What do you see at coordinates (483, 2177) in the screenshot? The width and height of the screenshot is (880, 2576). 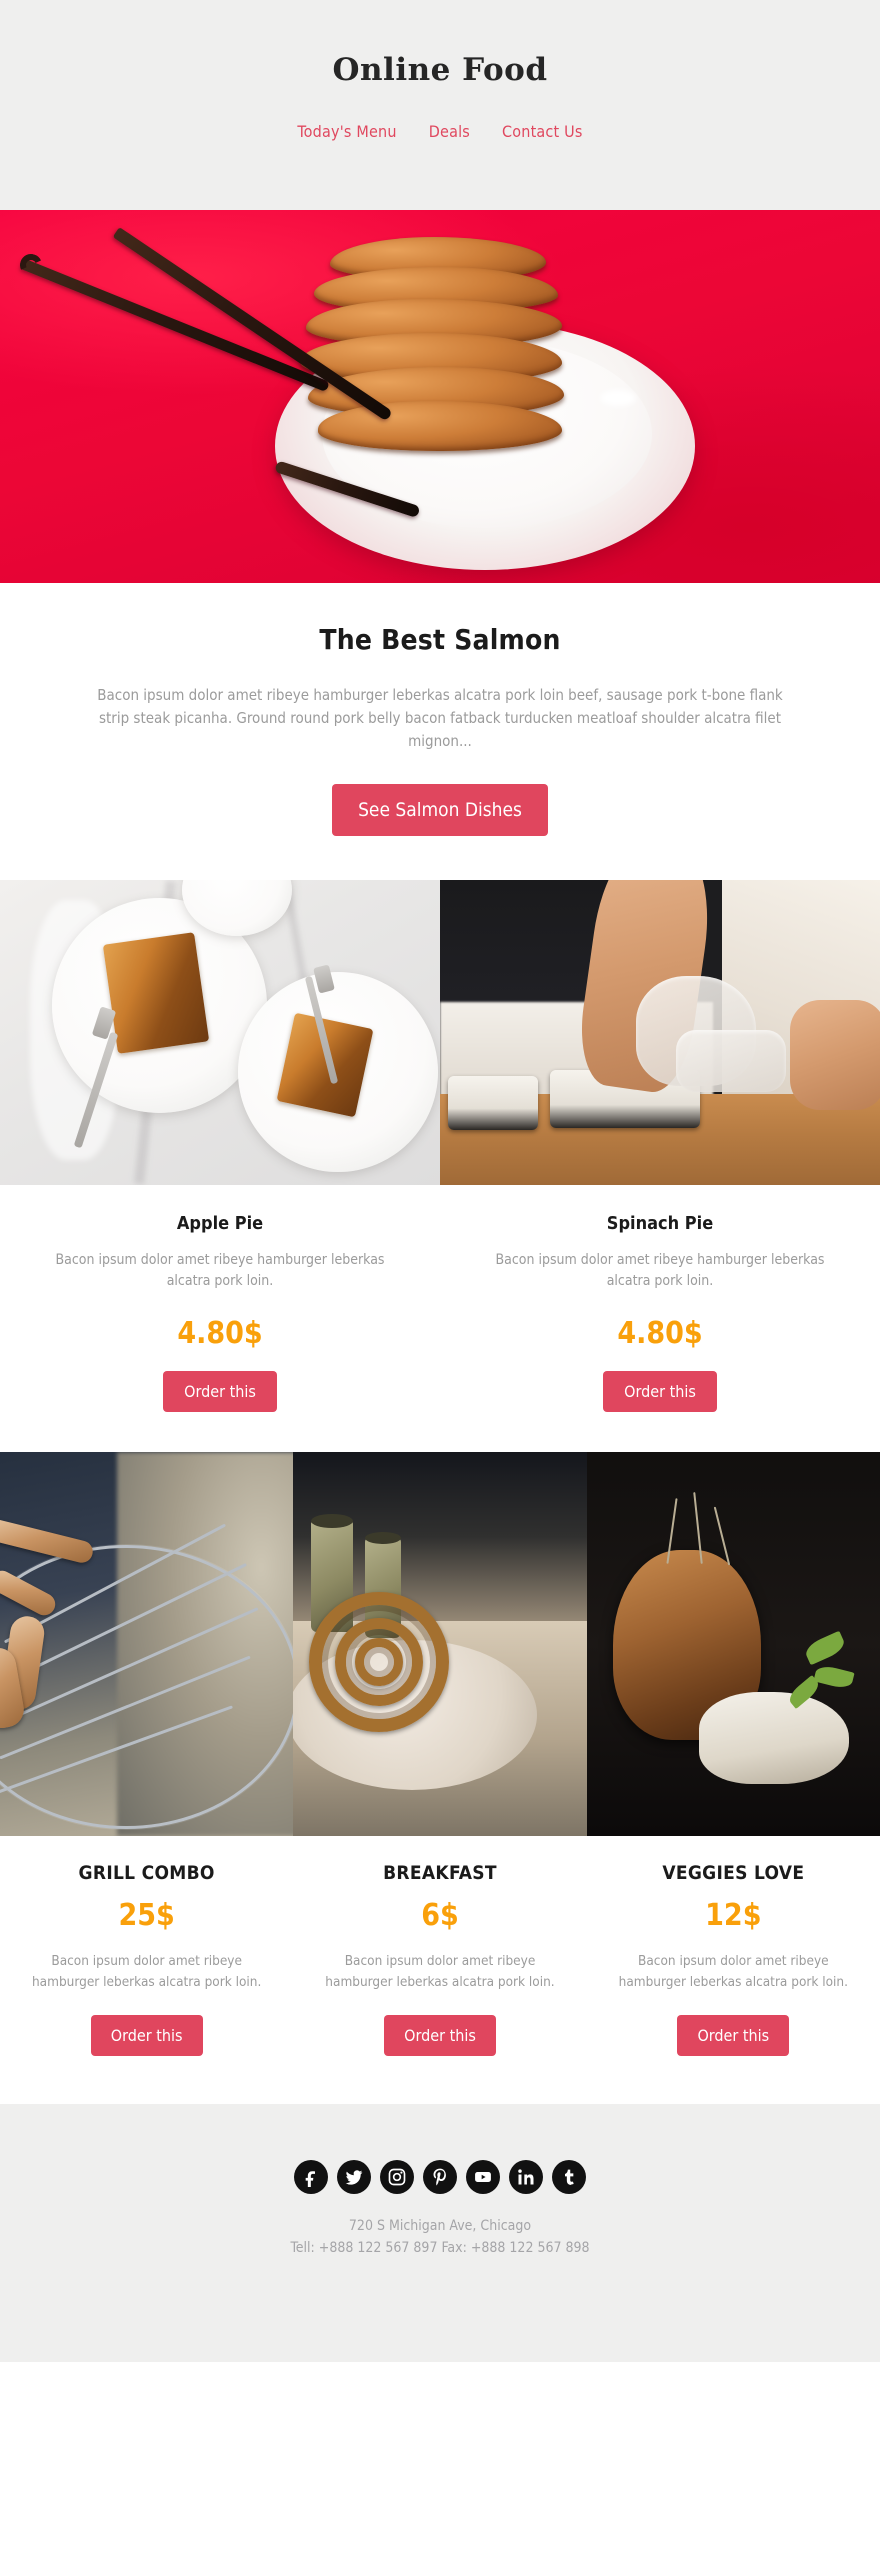 I see `youtube-icon` at bounding box center [483, 2177].